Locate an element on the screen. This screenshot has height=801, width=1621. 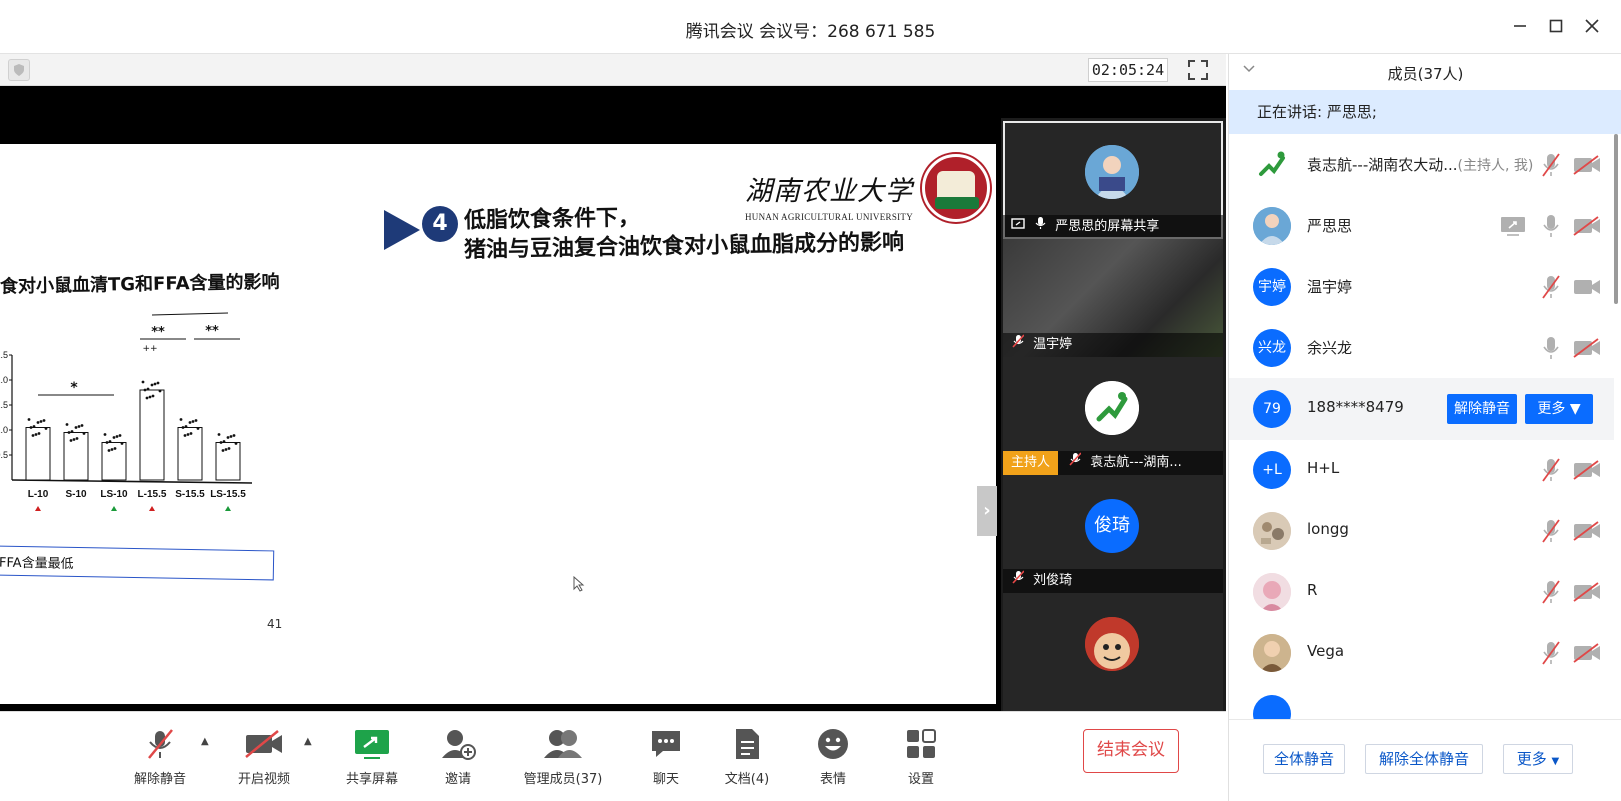
member-row: 严思思 is located at coordinates (1421, 226).